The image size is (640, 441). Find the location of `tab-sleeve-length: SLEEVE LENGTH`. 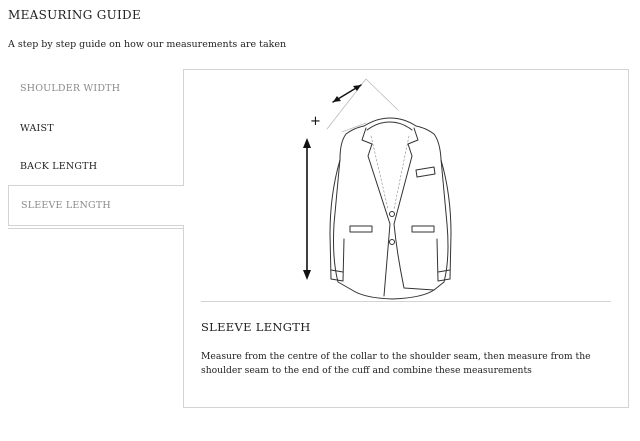

tab-sleeve-length: SLEEVE LENGTH is located at coordinates (96, 205).